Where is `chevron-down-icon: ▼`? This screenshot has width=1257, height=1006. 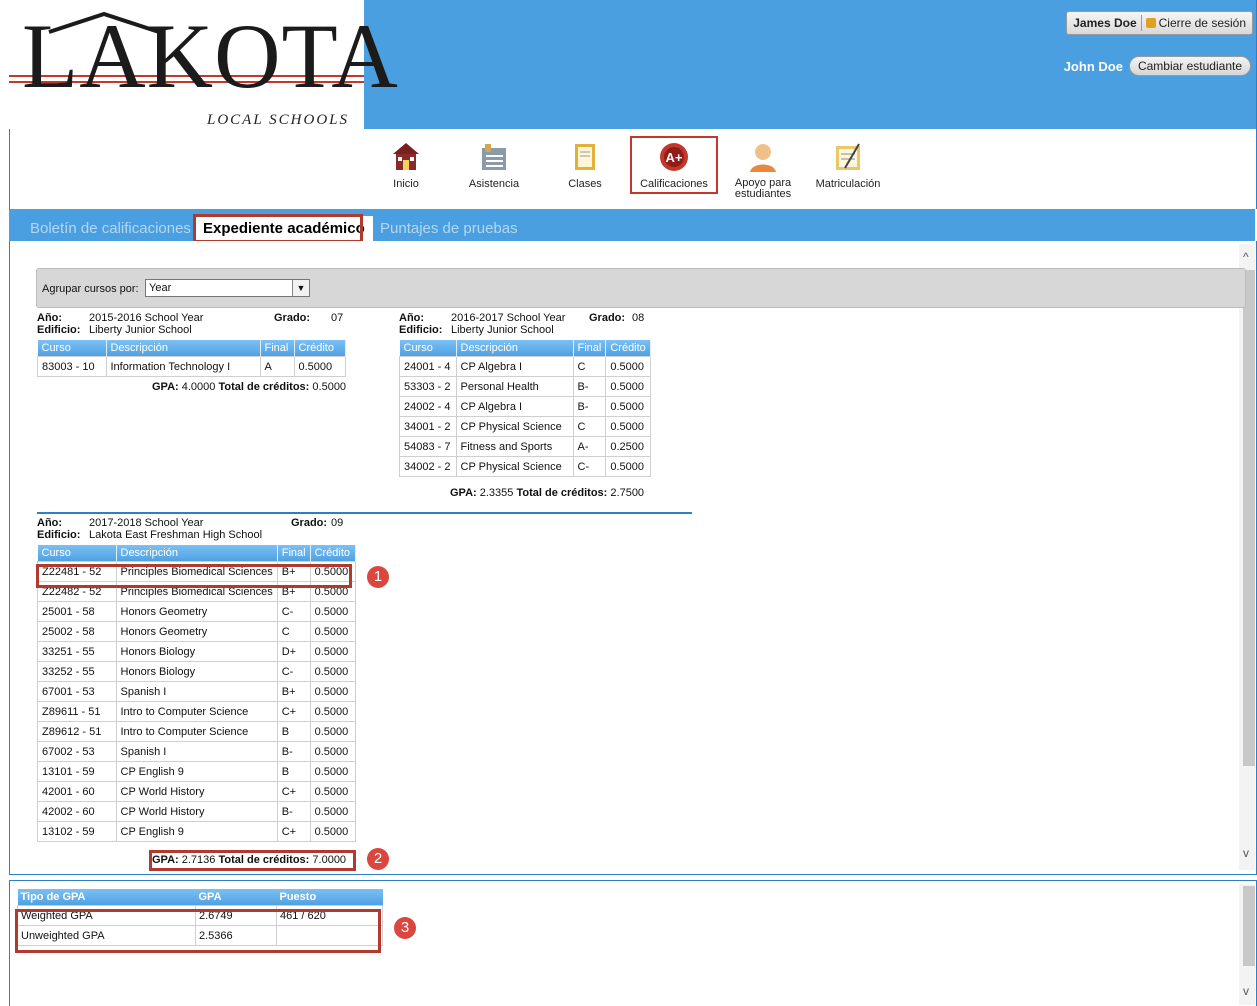
chevron-down-icon: ▼ is located at coordinates (300, 288).